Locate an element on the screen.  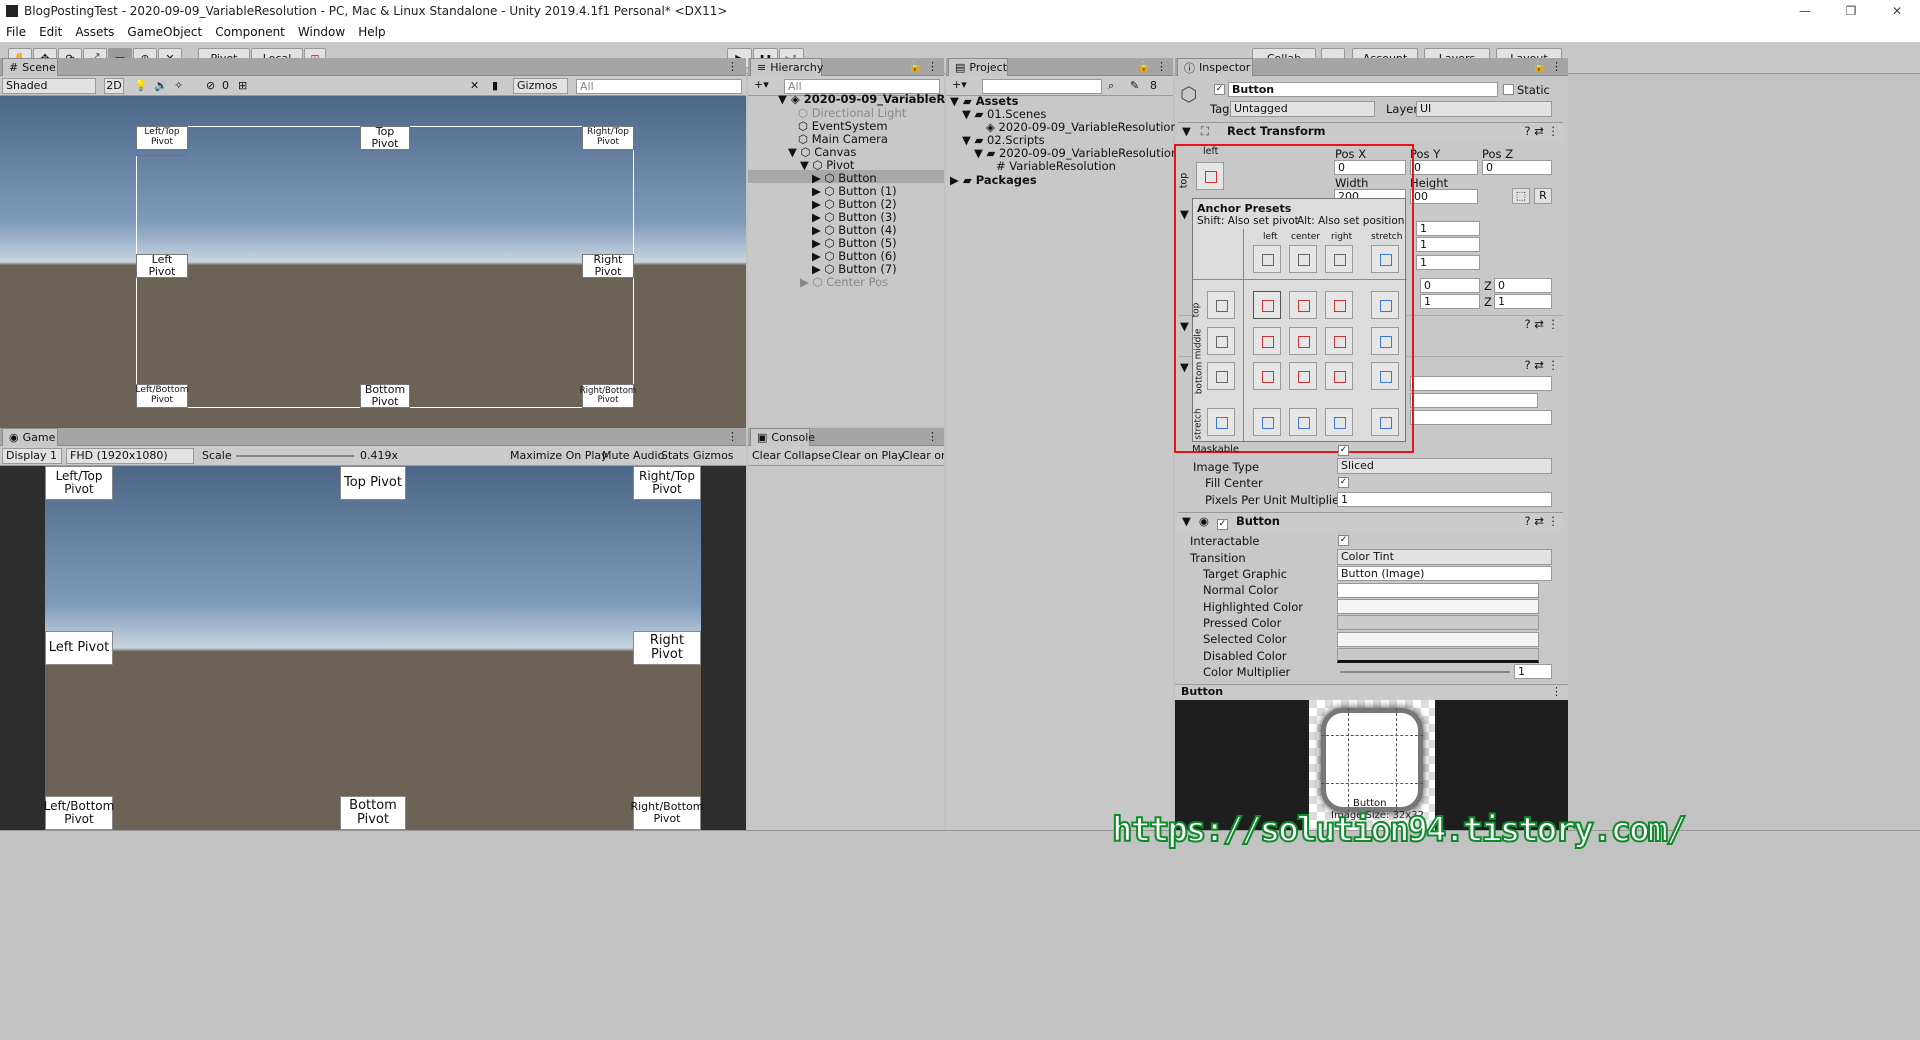
tab-scene: # Scene is located at coordinates (30, 67).